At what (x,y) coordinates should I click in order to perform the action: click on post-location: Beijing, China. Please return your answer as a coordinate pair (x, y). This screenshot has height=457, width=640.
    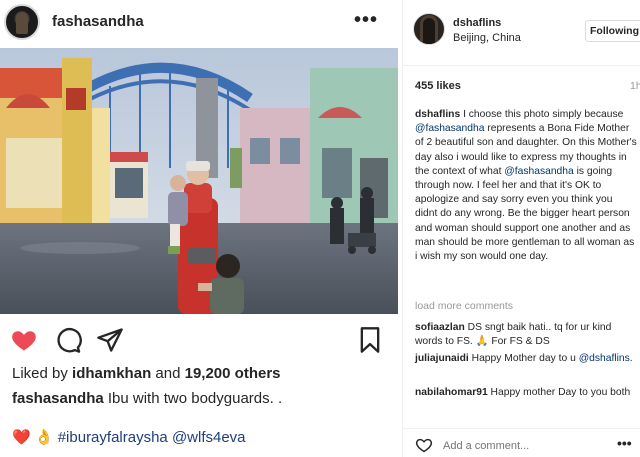
    Looking at the image, I should click on (487, 38).